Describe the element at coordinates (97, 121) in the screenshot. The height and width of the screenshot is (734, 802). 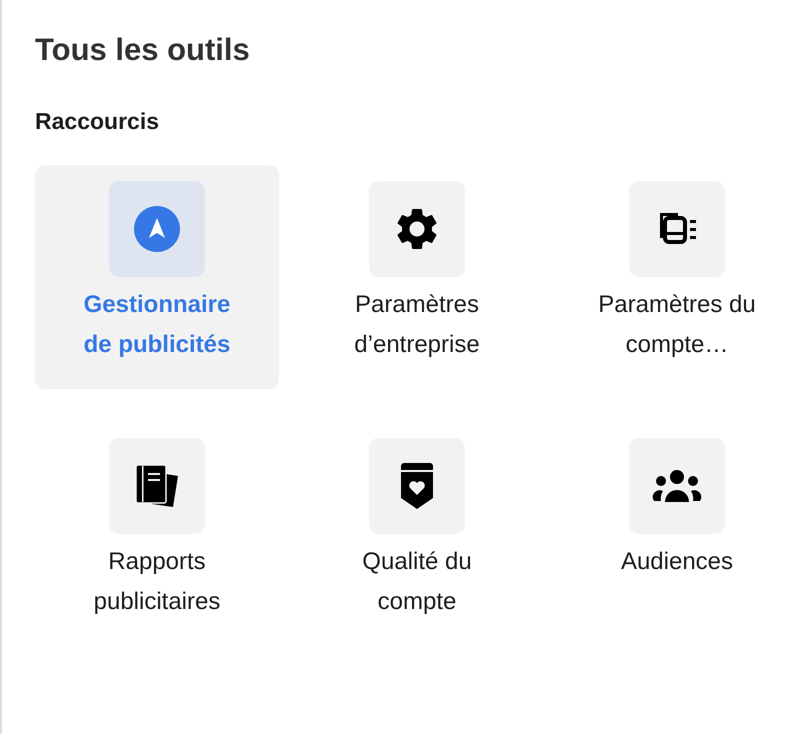
I see `section-heading: Raccourcis` at that location.